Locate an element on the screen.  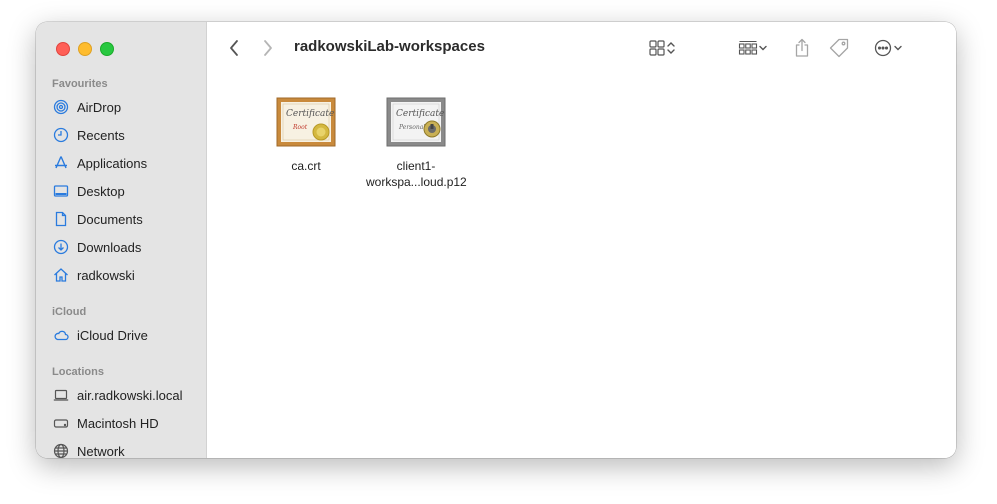
desktop-icon is located at coordinates (60, 191).